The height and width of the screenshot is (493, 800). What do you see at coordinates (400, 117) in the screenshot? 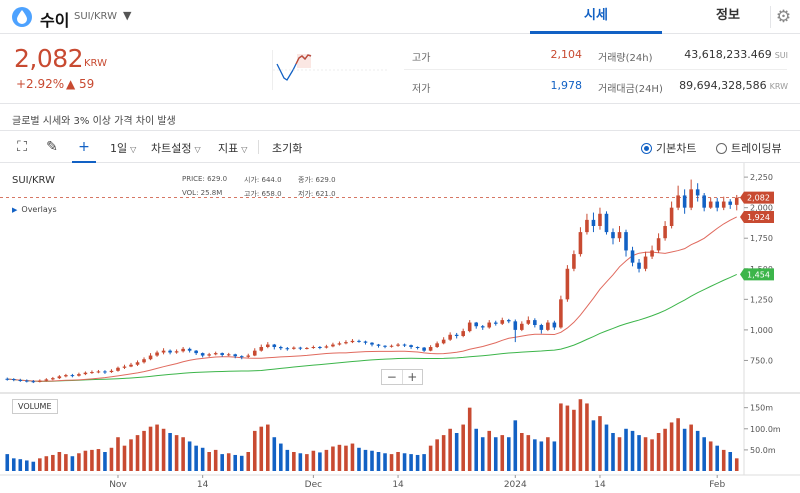
I see `price-gap-notice: 글로벌 시세와 3% 이상 가격 차이 발생` at bounding box center [400, 117].